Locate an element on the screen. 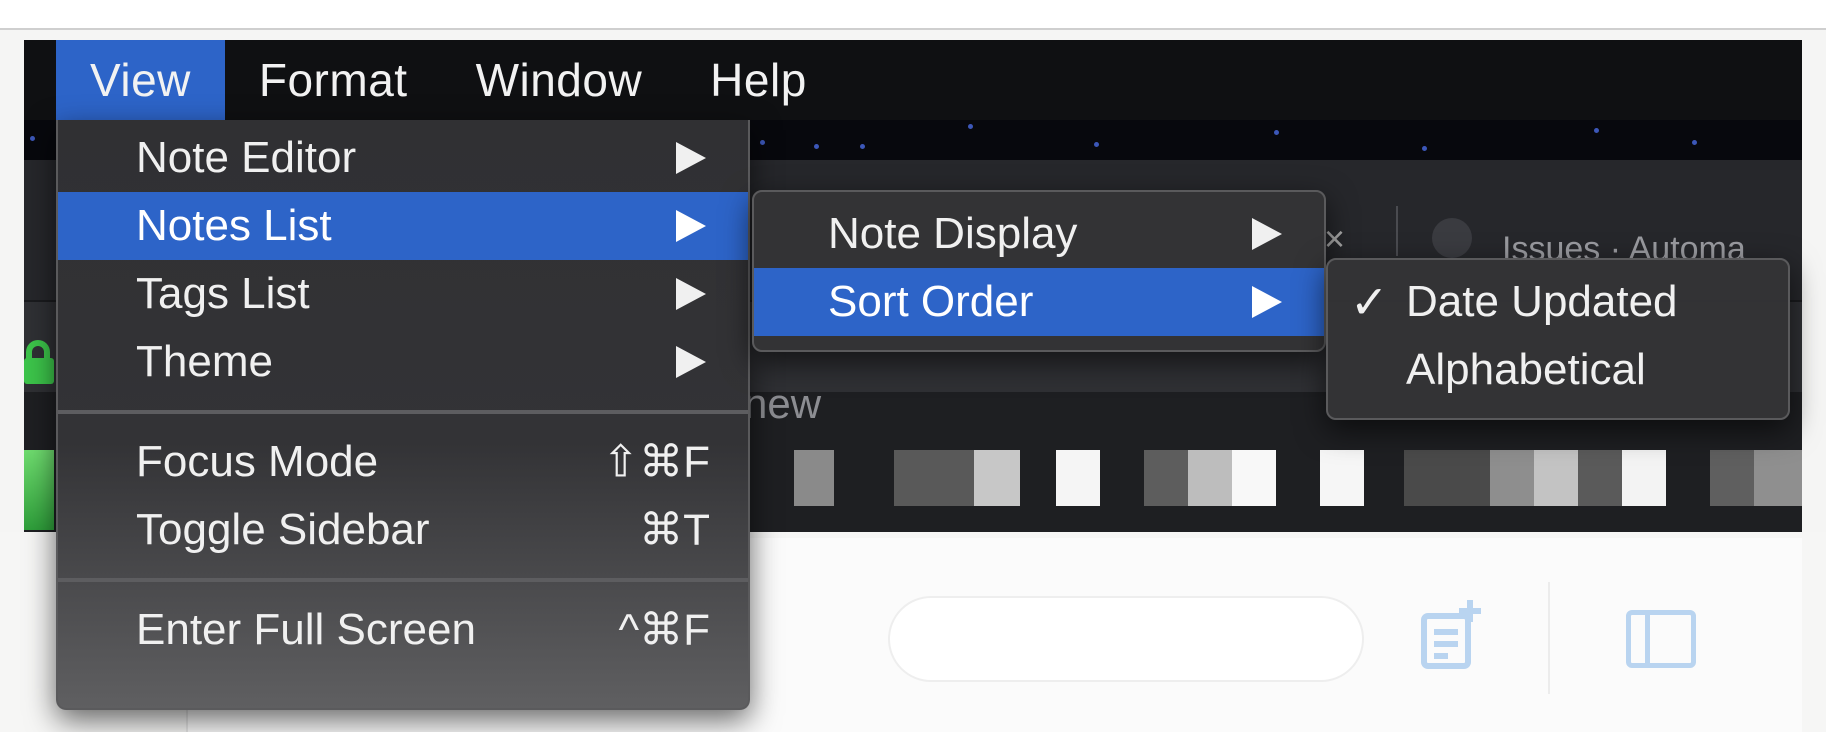 Image resolution: width=1826 pixels, height=732 pixels. menu-item-notes-list: Notes List is located at coordinates (403, 226).